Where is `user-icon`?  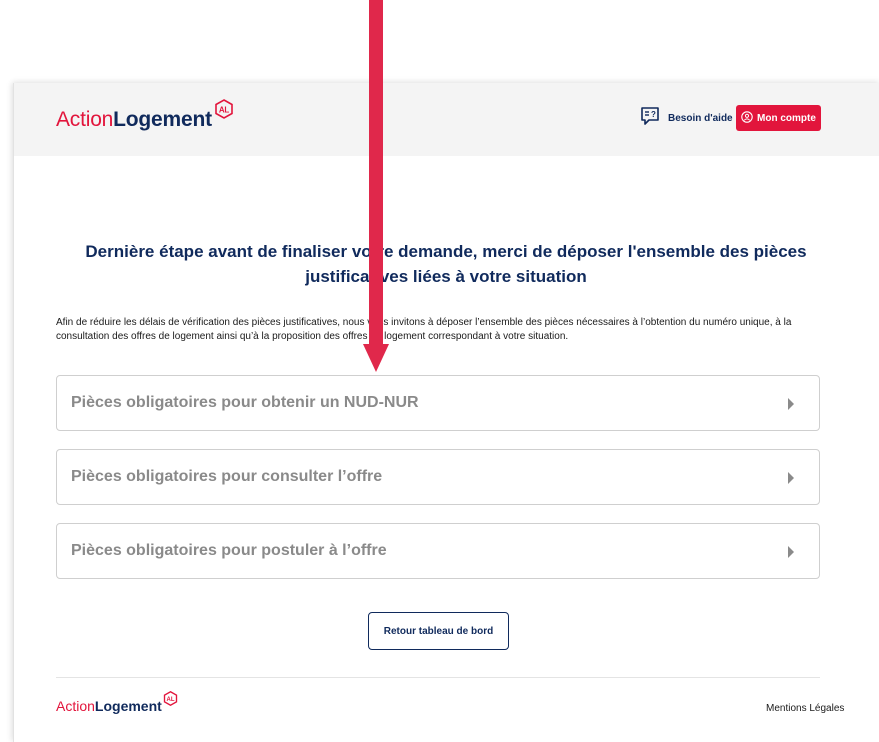
user-icon is located at coordinates (747, 118).